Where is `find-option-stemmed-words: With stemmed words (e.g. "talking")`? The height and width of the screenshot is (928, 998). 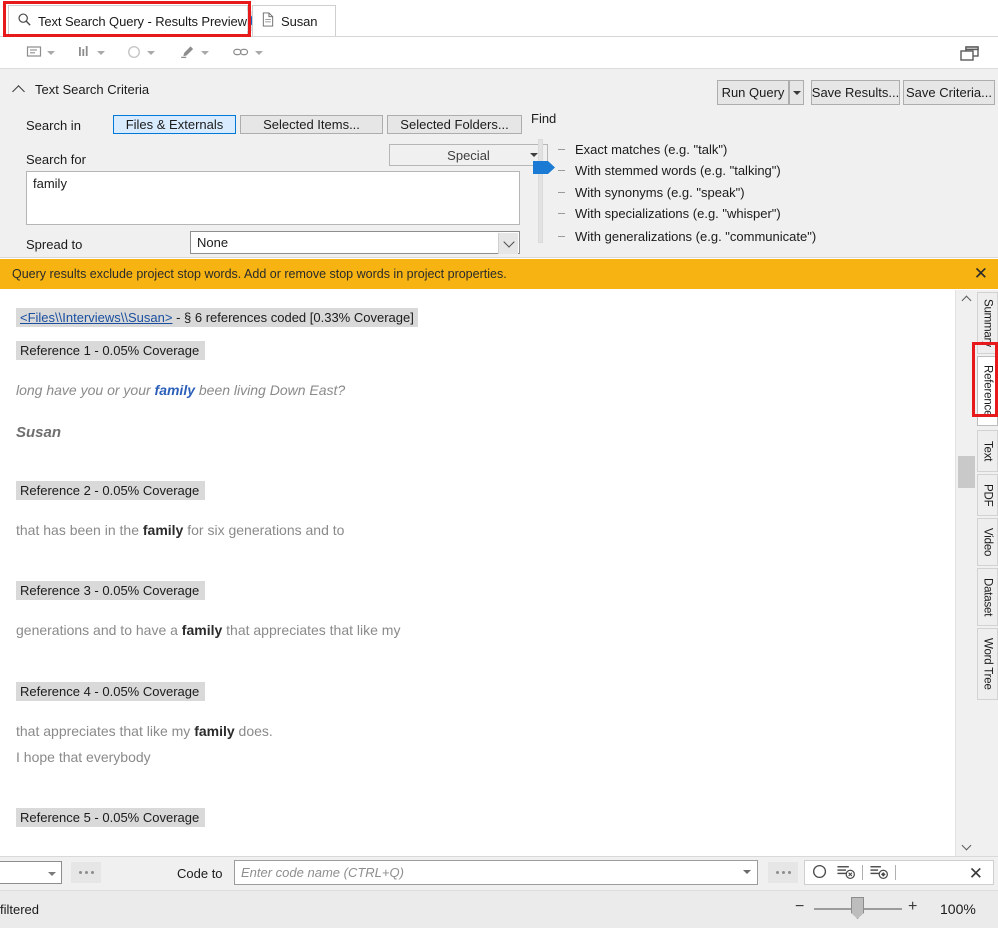
find-option-stemmed-words: With stemmed words (e.g. "talking") is located at coordinates (669, 170).